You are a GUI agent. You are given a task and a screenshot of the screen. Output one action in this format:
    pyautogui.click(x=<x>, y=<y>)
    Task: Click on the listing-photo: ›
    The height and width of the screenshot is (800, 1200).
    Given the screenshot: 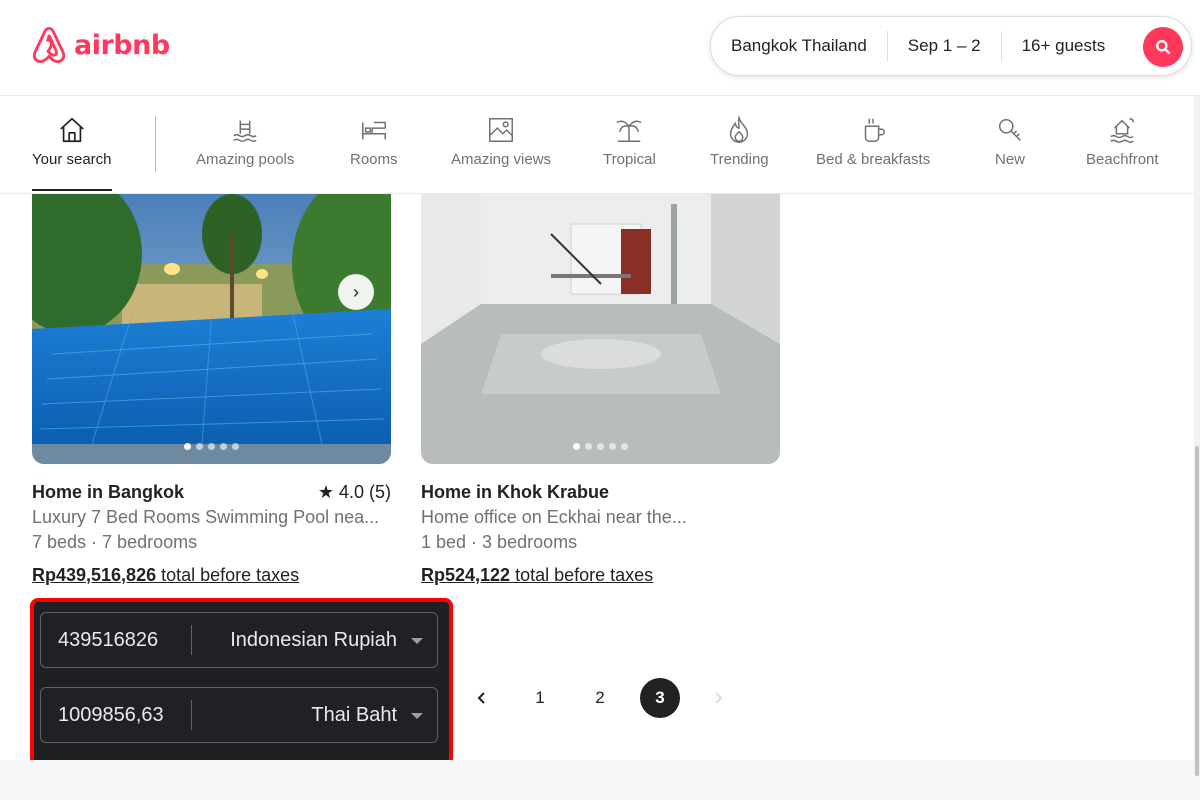 What is the action you would take?
    pyautogui.click(x=211, y=329)
    